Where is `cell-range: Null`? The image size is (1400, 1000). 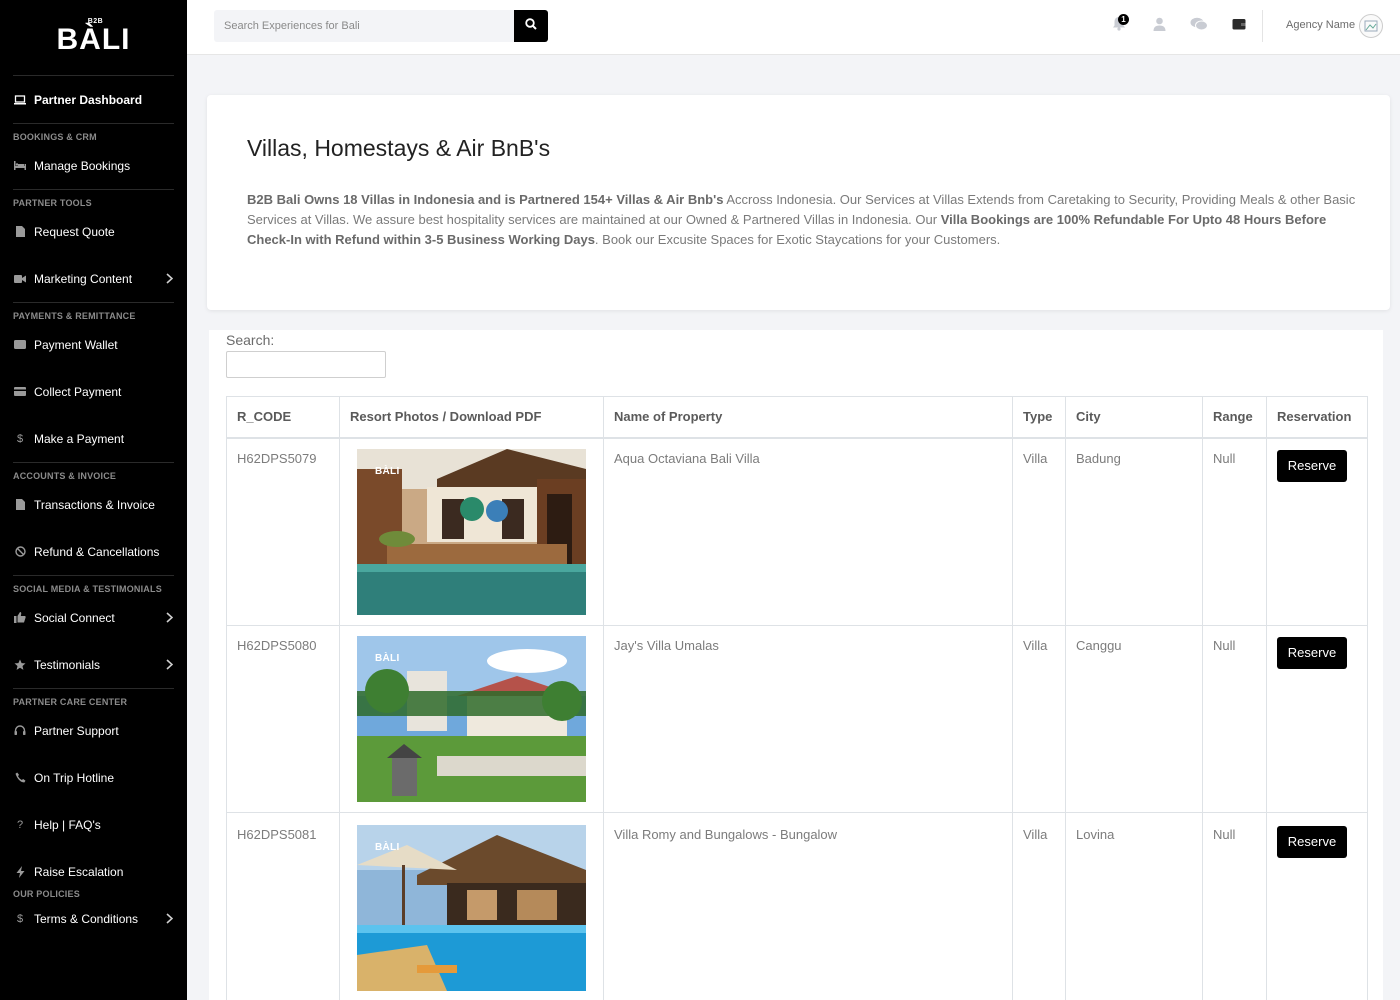
cell-range: Null is located at coordinates (1234, 531).